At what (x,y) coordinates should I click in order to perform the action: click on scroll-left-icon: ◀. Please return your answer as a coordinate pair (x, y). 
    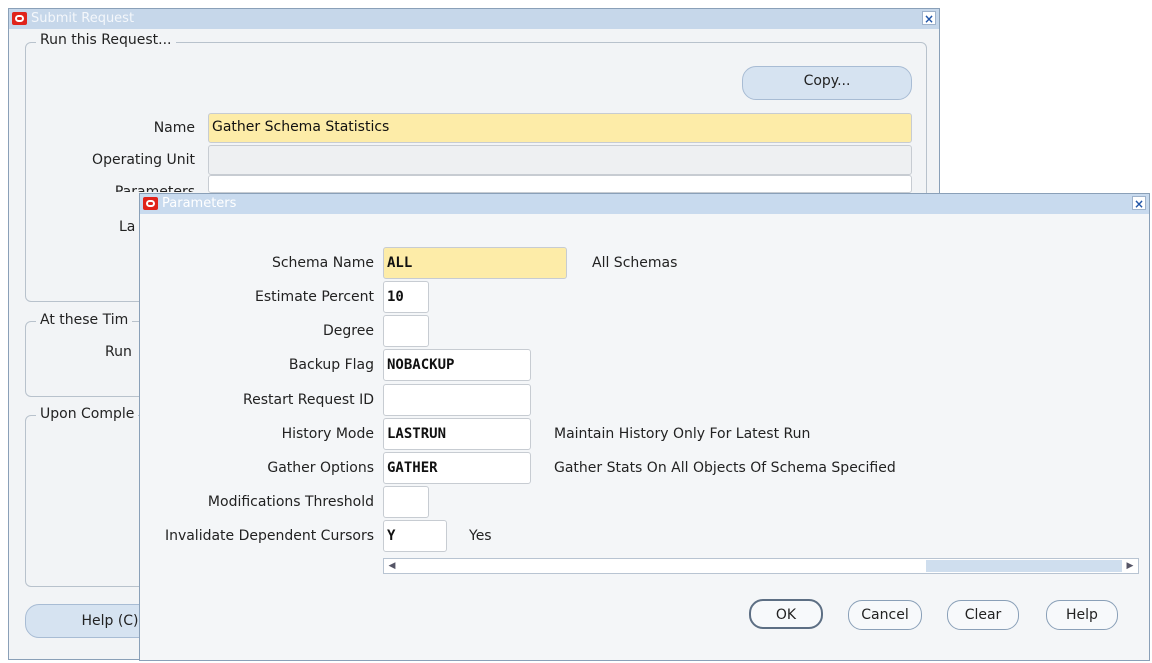
    Looking at the image, I should click on (392, 566).